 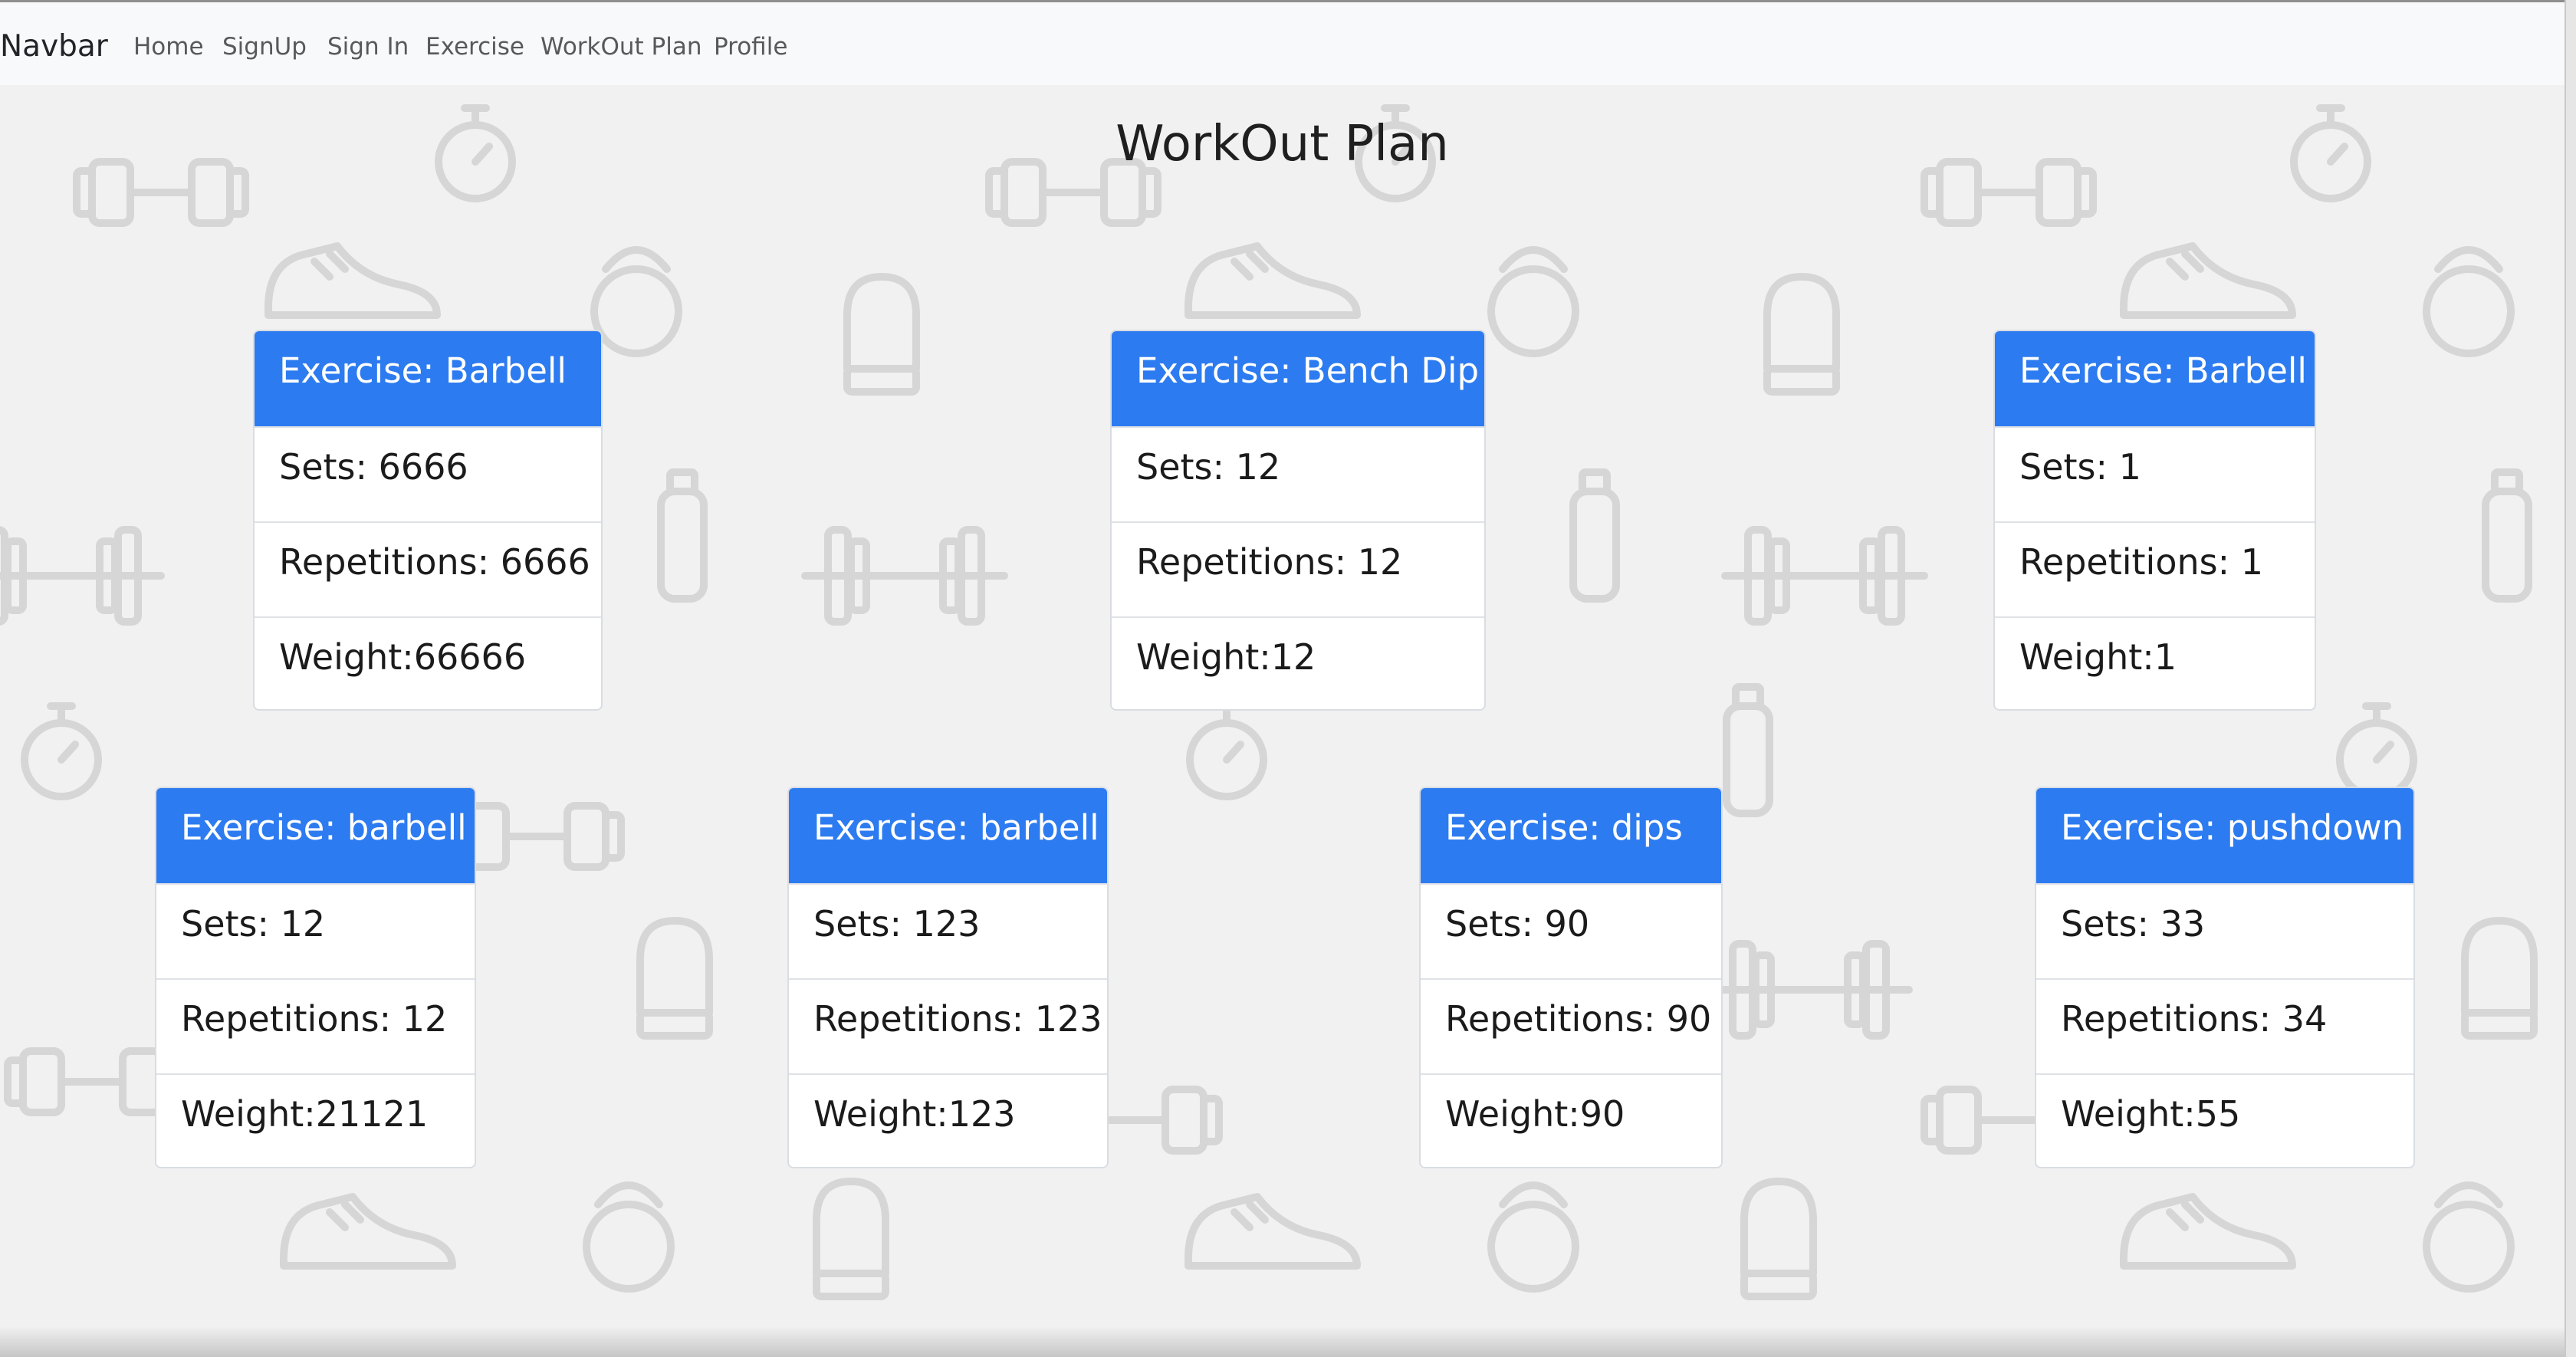 I want to click on bottom-shadow, so click(x=1282, y=1342).